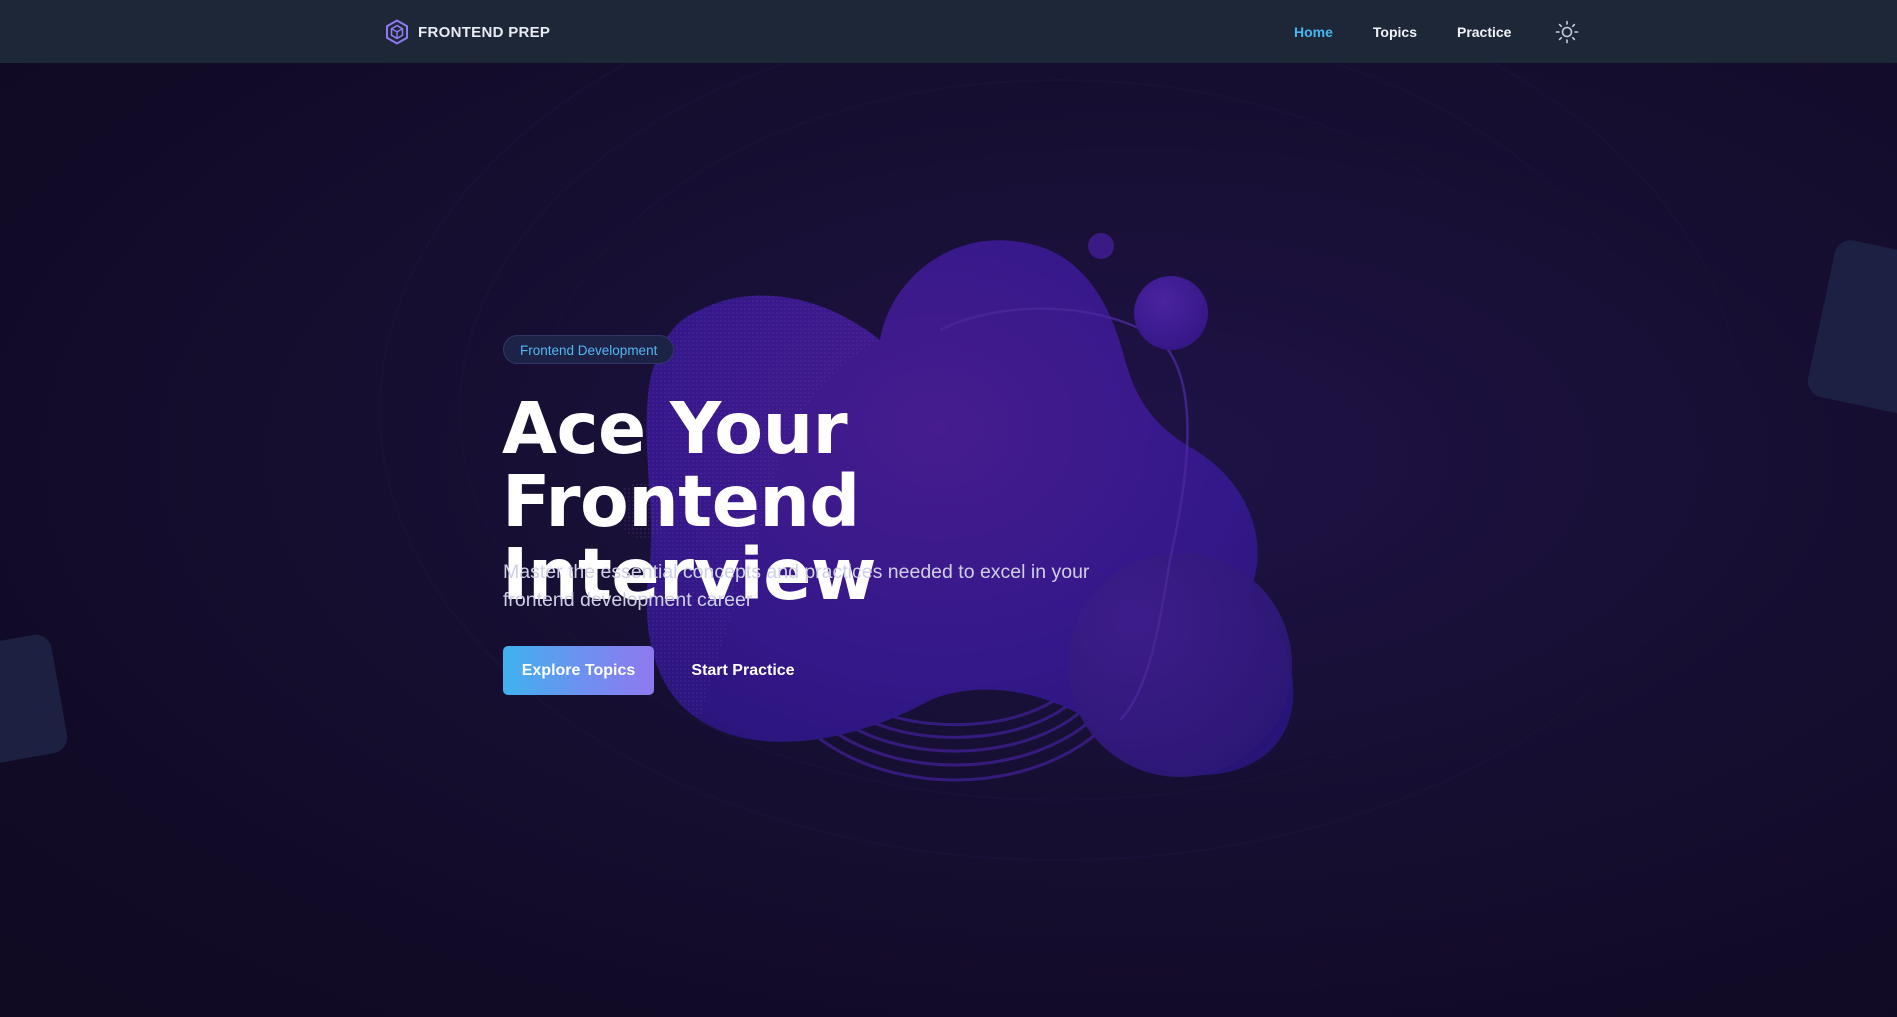  I want to click on left-decorative-square, so click(34, 700).